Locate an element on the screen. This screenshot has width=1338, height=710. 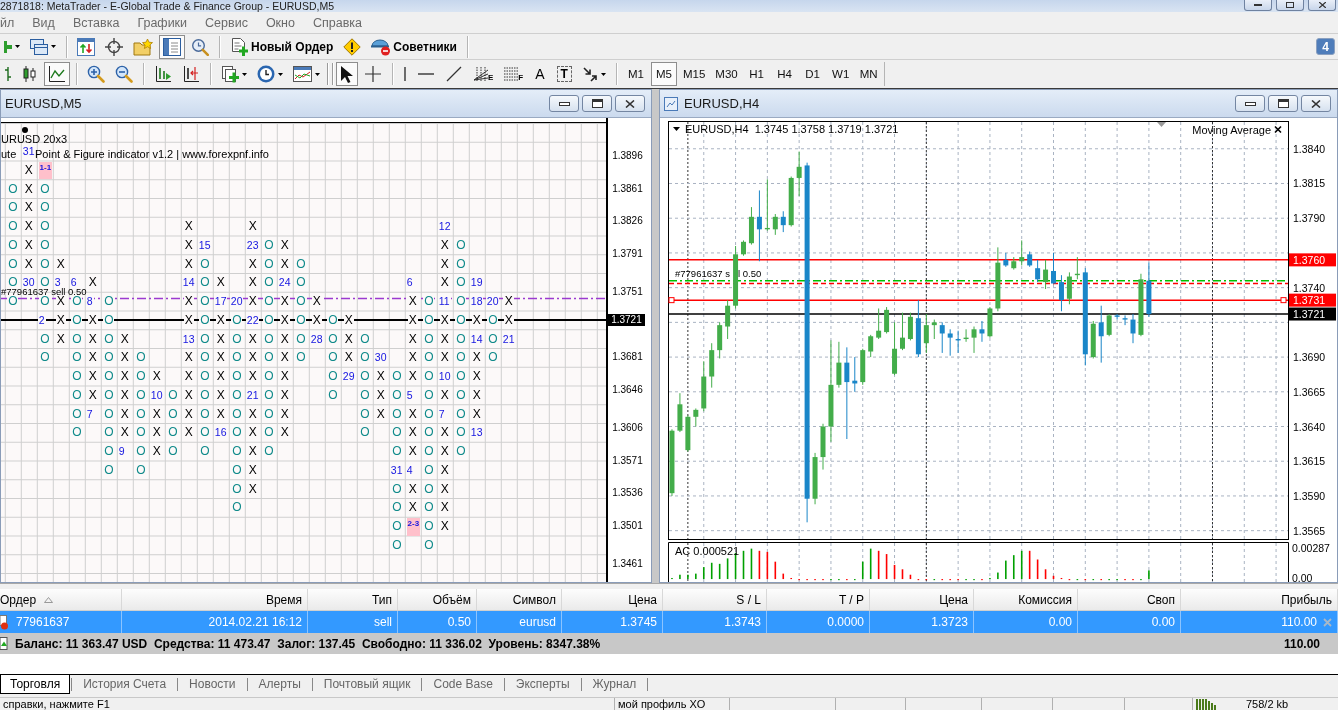
vertical-line-icon is located at coordinates (405, 74).